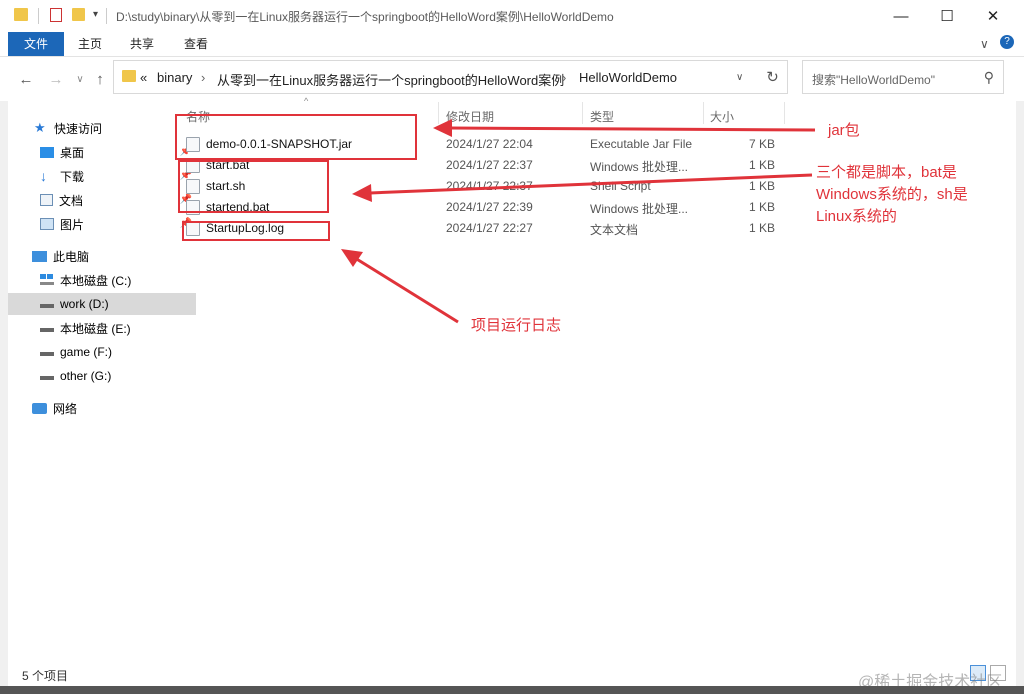 The height and width of the screenshot is (694, 1024). What do you see at coordinates (892, 194) in the screenshot?
I see `annotation-scripts-line2: Windows系统的，sh是` at bounding box center [892, 194].